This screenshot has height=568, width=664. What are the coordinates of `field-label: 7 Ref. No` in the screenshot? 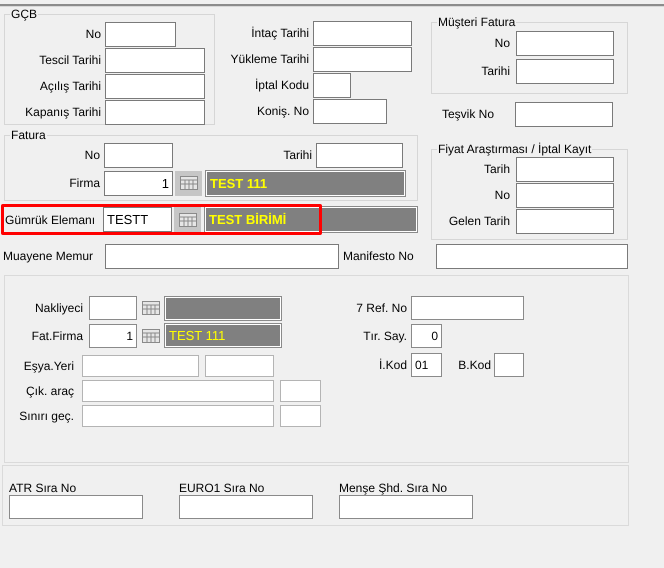 It's located at (381, 308).